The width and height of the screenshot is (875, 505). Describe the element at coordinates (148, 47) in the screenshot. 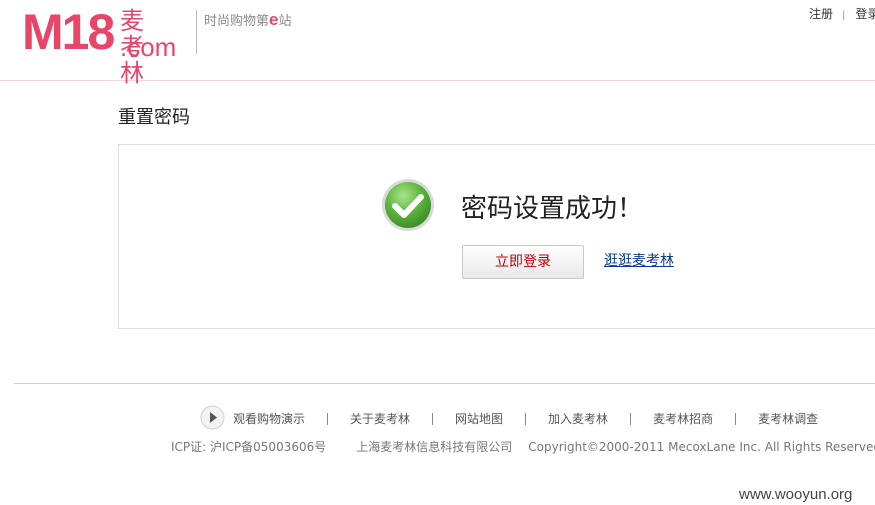

I see `logo-domain: .com` at that location.